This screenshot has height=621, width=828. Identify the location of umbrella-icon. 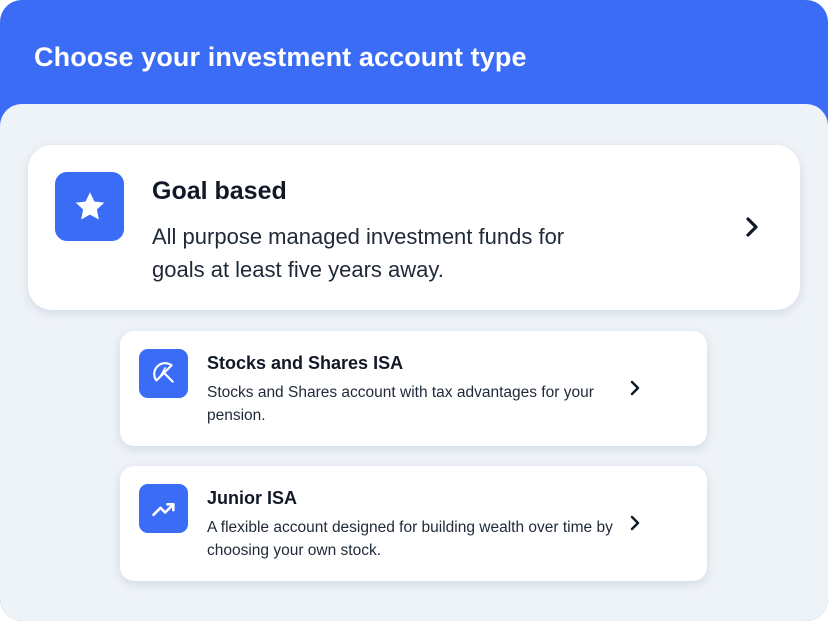
(163, 373).